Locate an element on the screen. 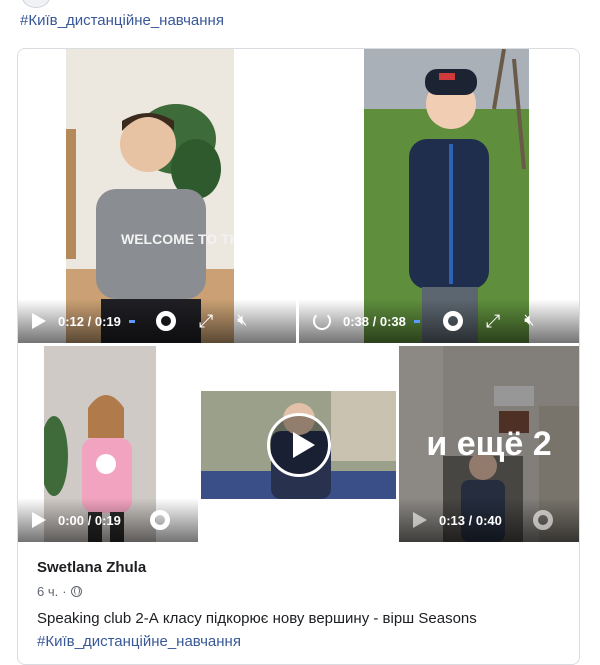  video-time: 0:38 / 0:38 is located at coordinates (374, 321).